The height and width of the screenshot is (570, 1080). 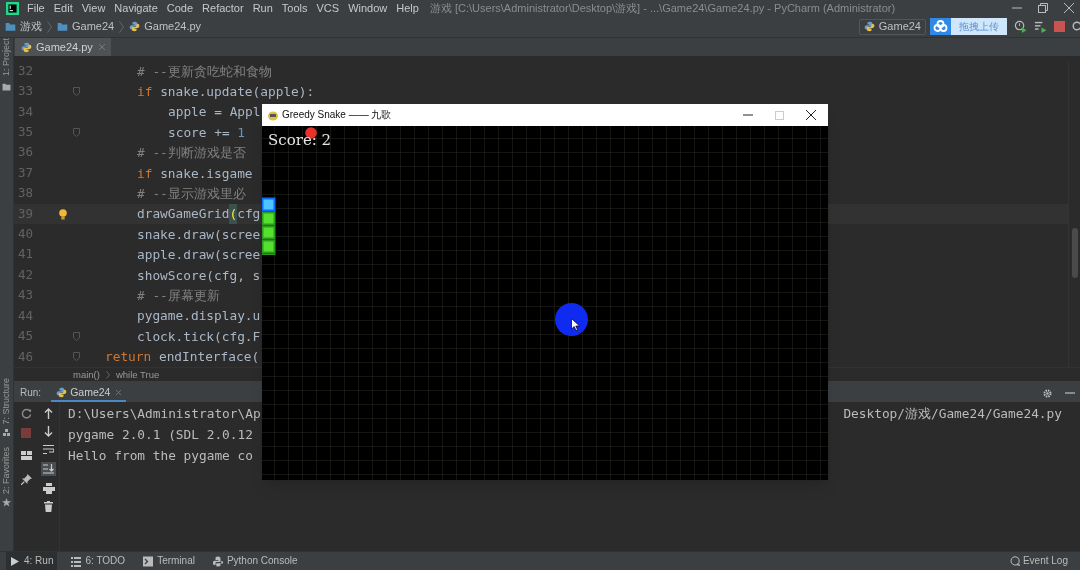 What do you see at coordinates (93, 26) in the screenshot?
I see `breadcrumb-item: Game24` at bounding box center [93, 26].